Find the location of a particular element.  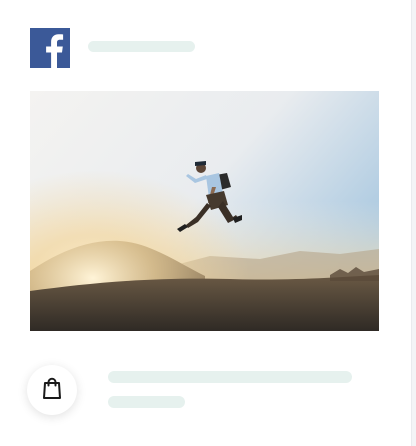

shopping-bag-icon is located at coordinates (52, 390).